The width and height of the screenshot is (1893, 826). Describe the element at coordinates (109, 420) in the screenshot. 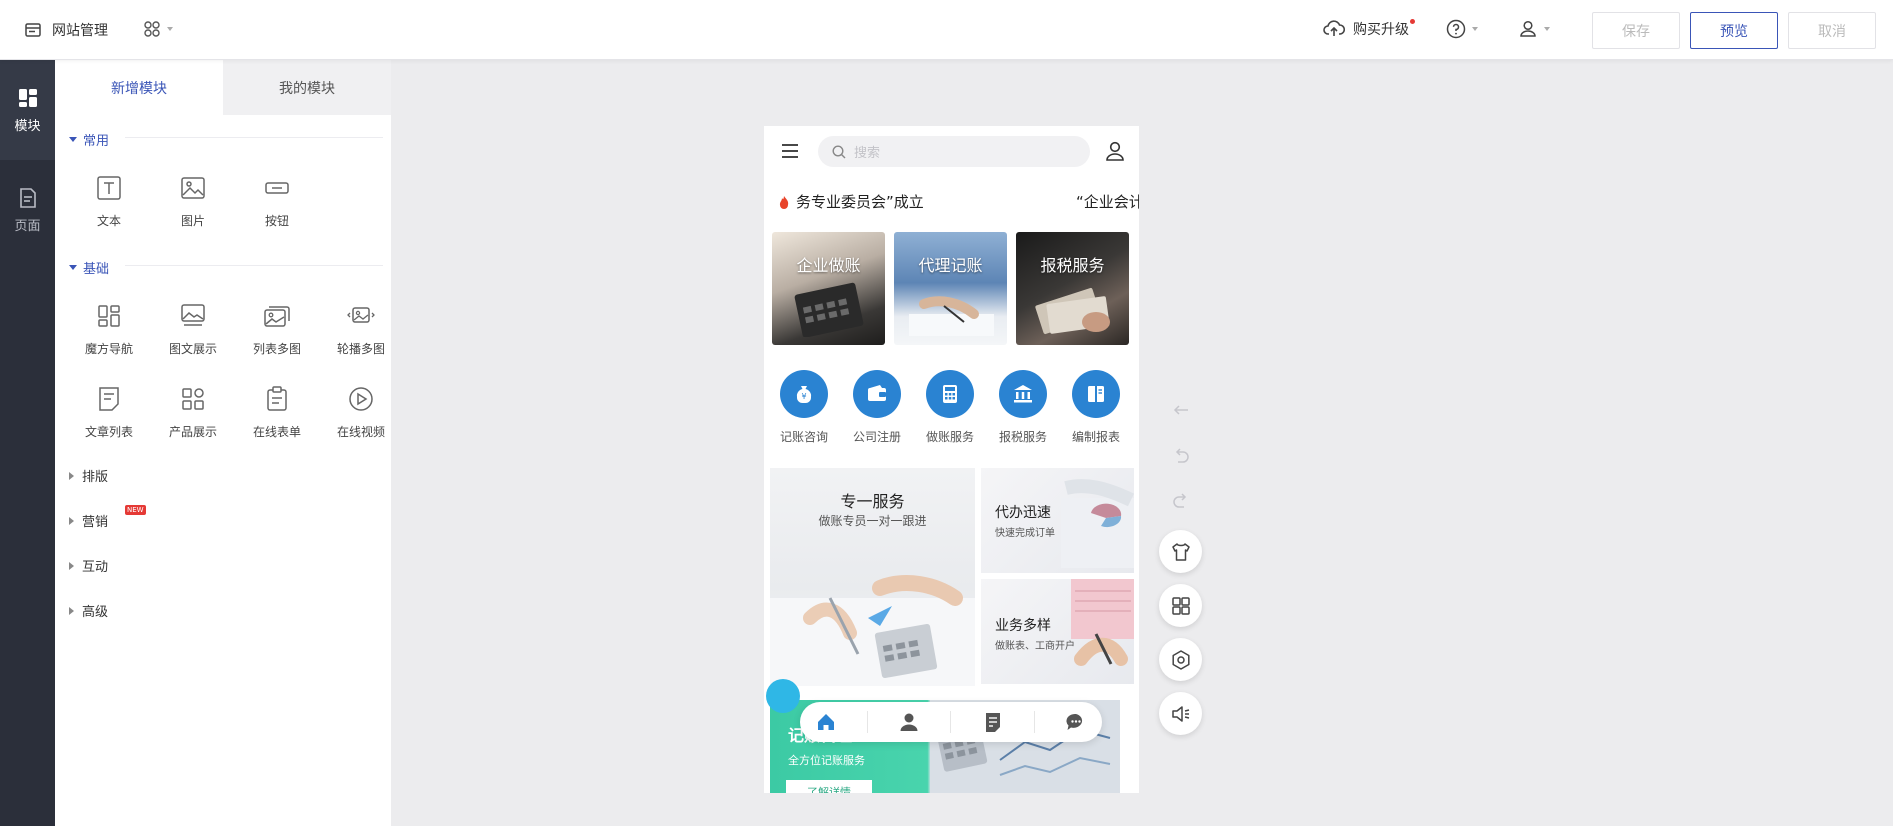

I see `module-article-list: 文章列表` at that location.